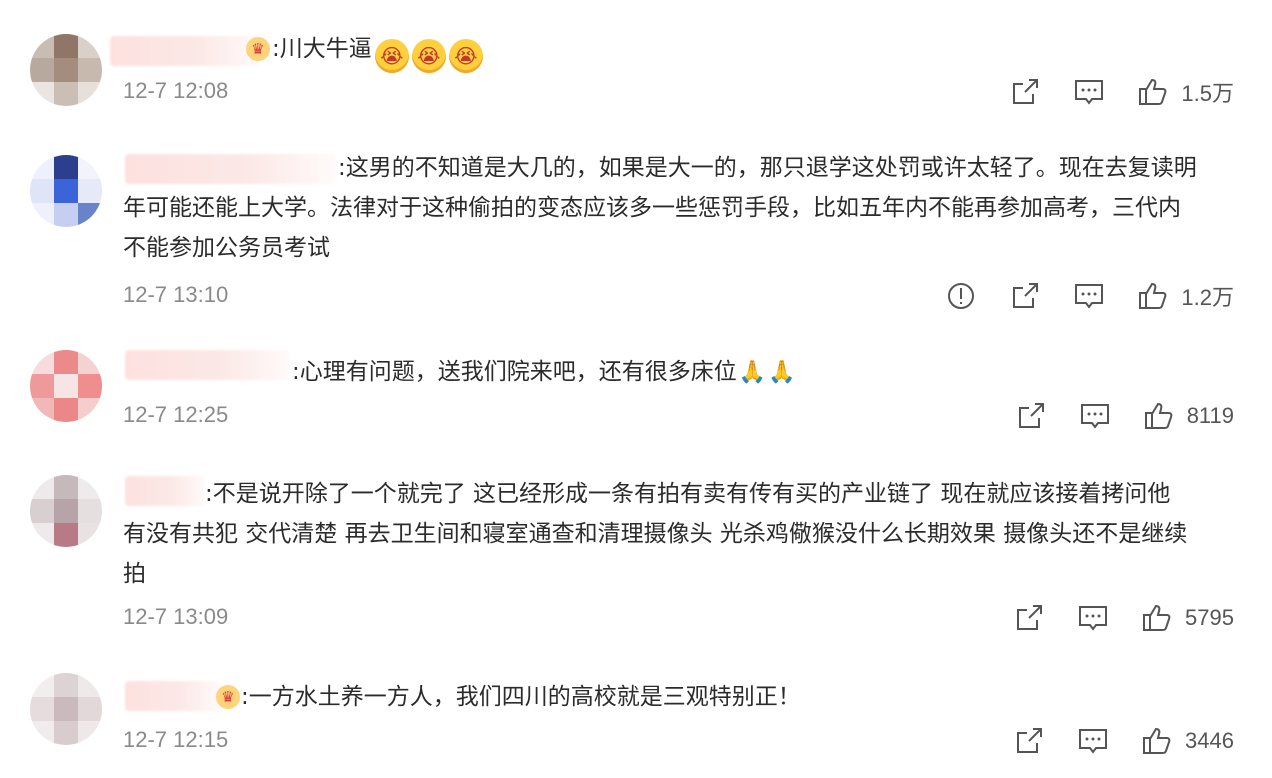 Image resolution: width=1272 pixels, height=778 pixels. Describe the element at coordinates (1209, 740) in the screenshot. I see `like-count: 3446` at that location.